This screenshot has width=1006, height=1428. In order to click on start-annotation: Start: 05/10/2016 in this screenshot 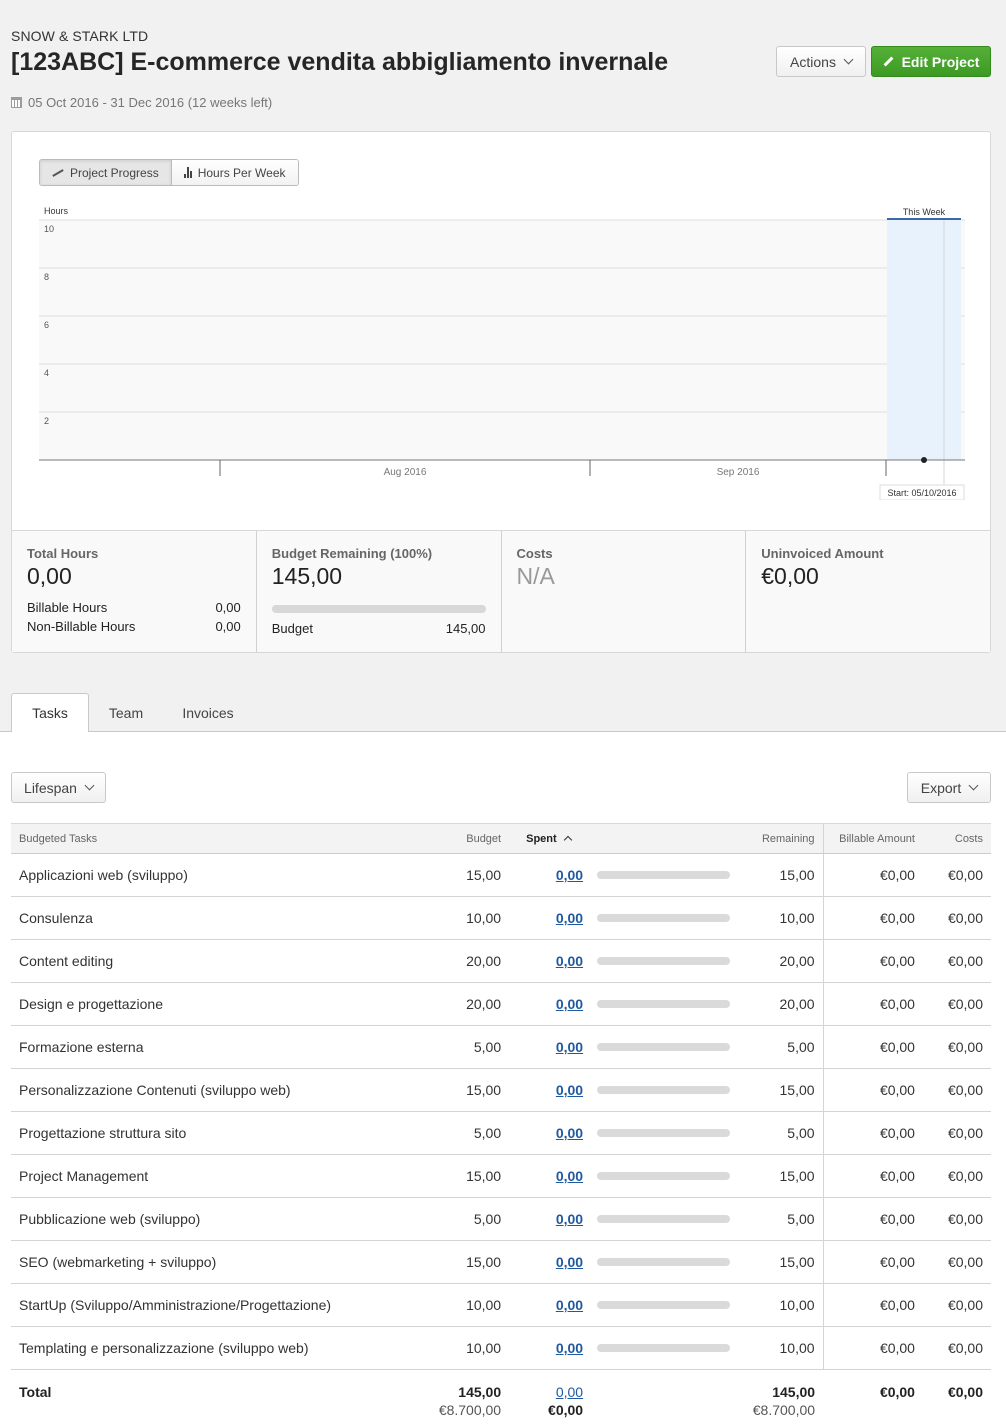, I will do `click(922, 492)`.